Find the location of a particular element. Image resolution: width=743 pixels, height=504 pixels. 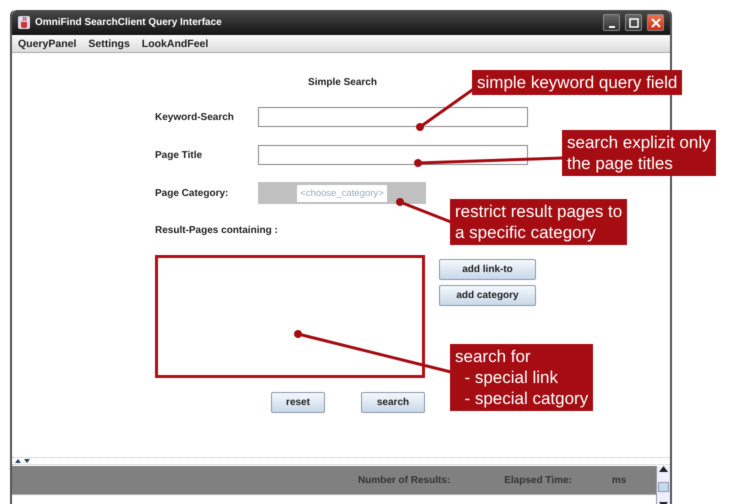

annotation-callout: restrict result pages to a specific category is located at coordinates (539, 222).